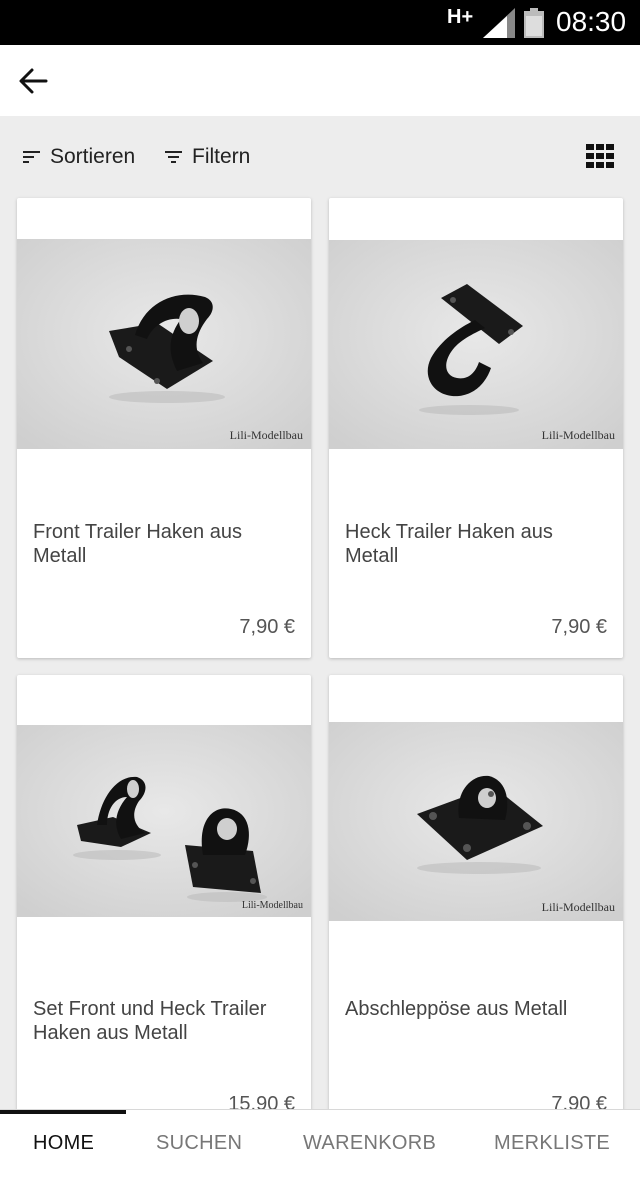 The image size is (640, 1181). What do you see at coordinates (221, 156) in the screenshot?
I see `filter-label: Filtern` at bounding box center [221, 156].